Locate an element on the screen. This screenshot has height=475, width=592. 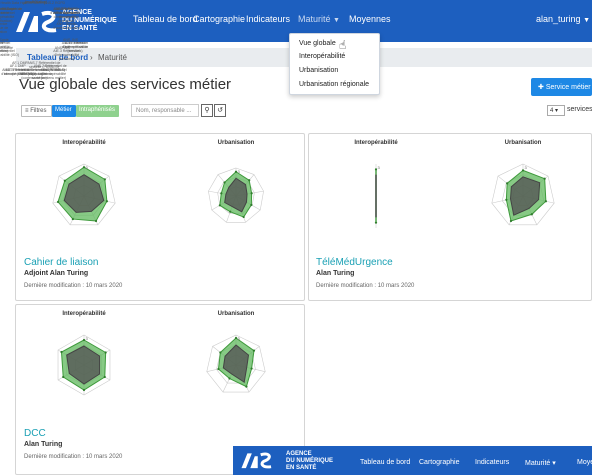
brand-name: AGENCE DU NUMÉRIQUE EN SANTÉ is located at coordinates (309, 461).